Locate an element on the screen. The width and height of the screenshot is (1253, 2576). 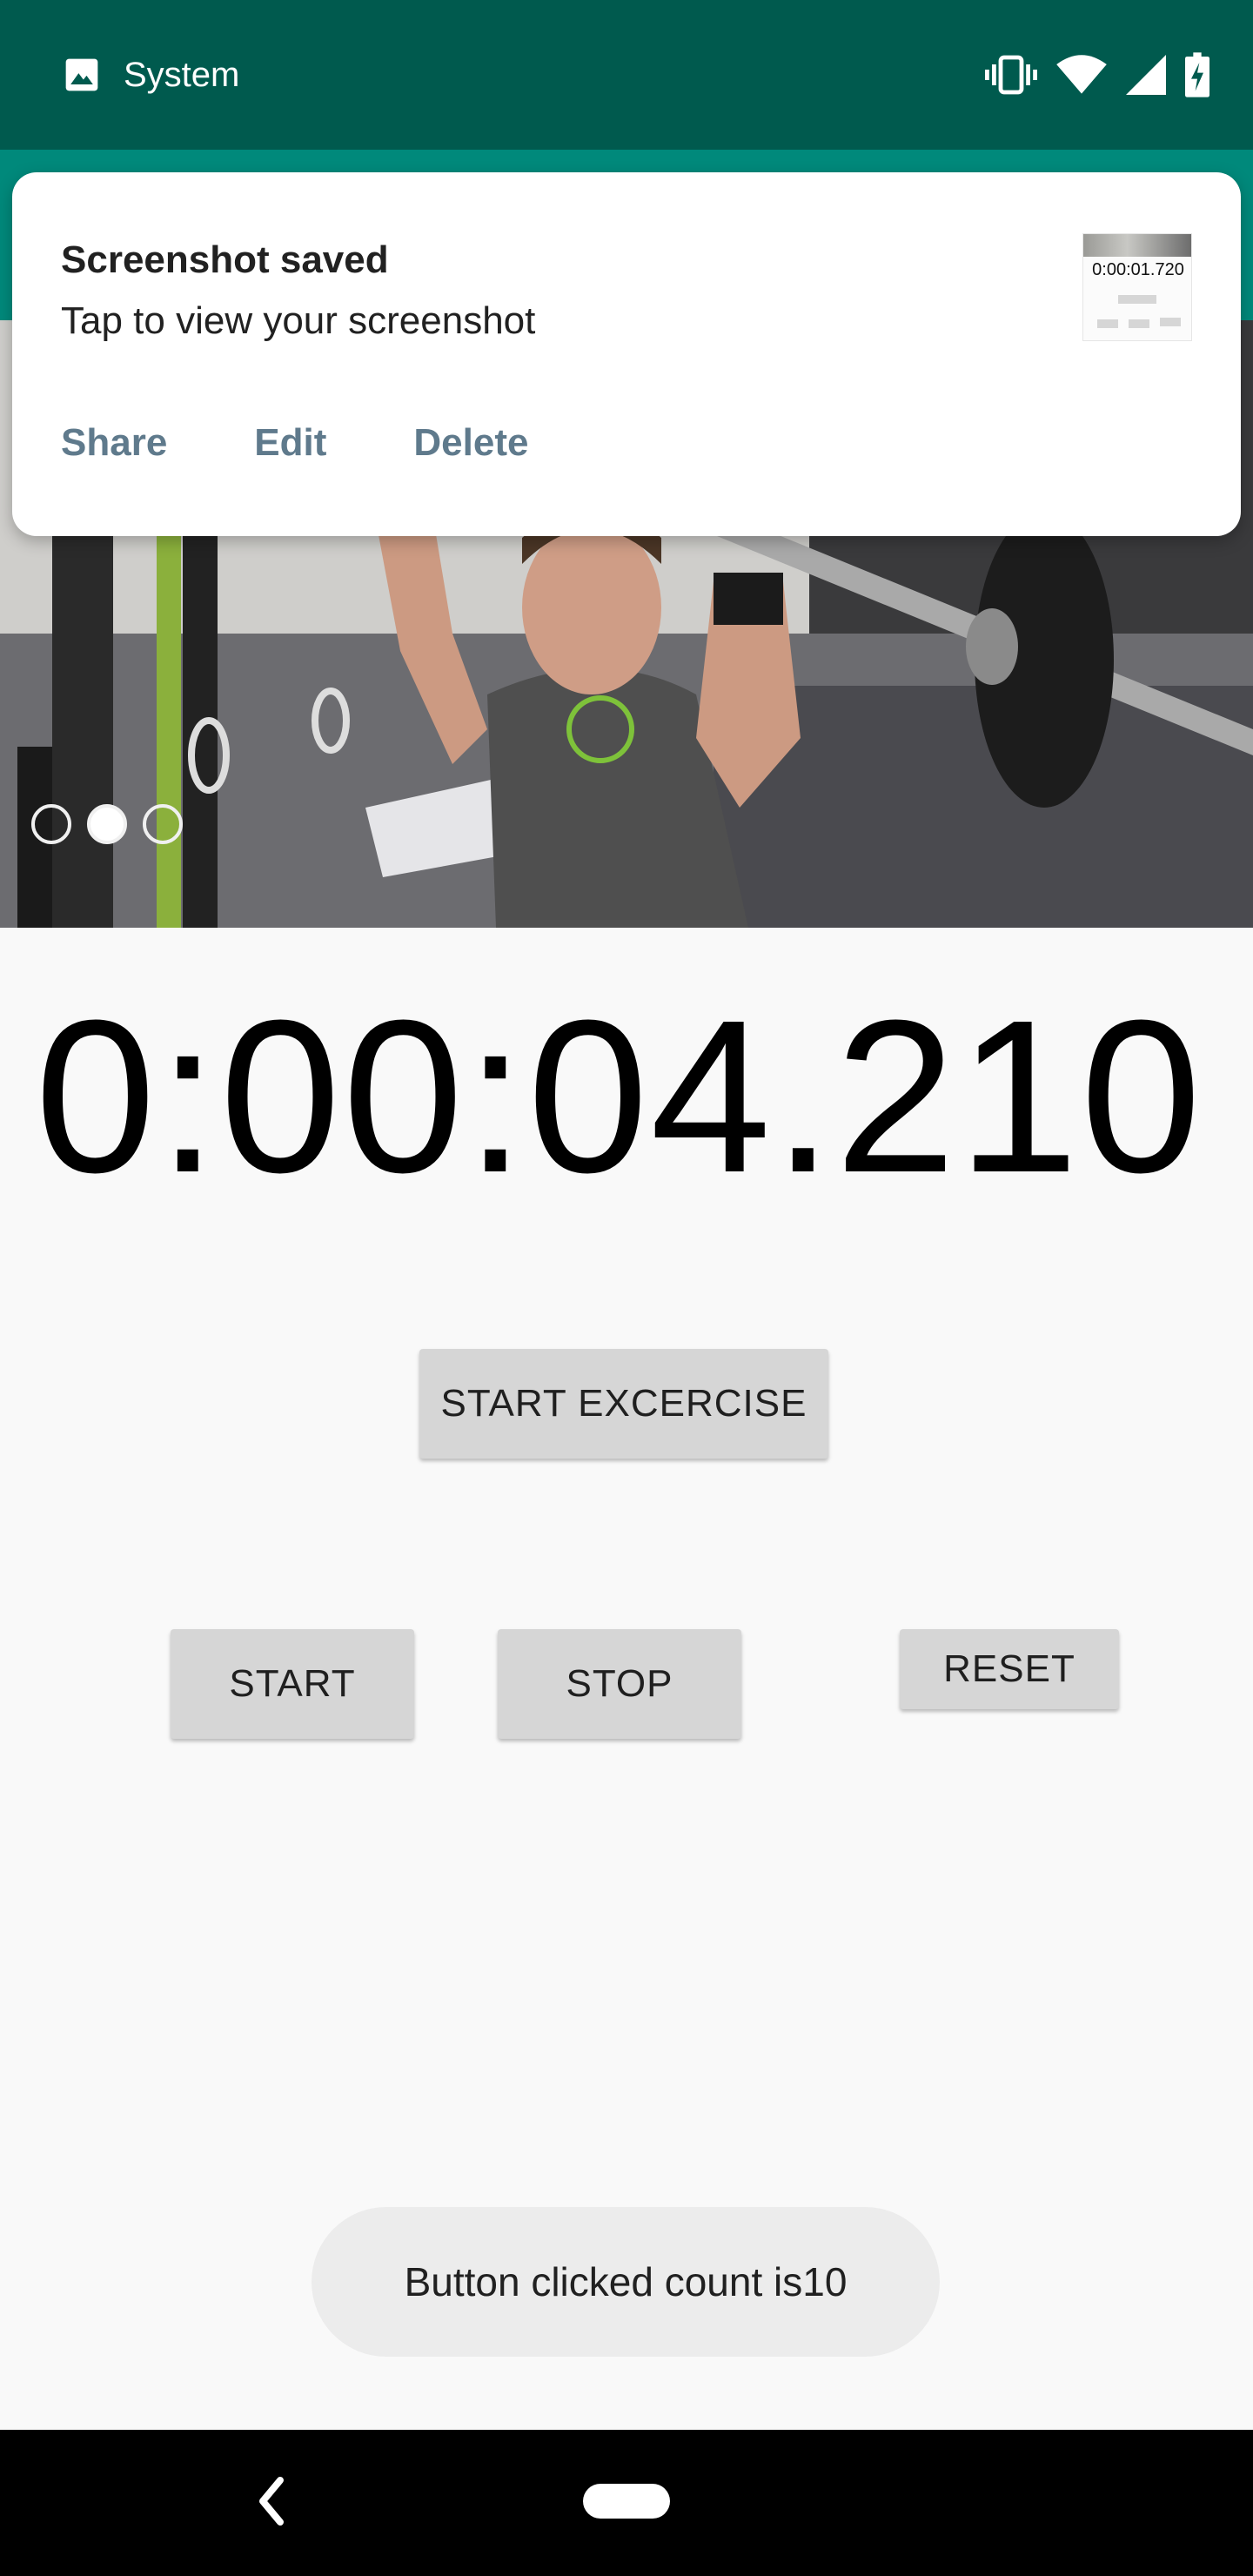
carousel-dot-active is located at coordinates (107, 824).